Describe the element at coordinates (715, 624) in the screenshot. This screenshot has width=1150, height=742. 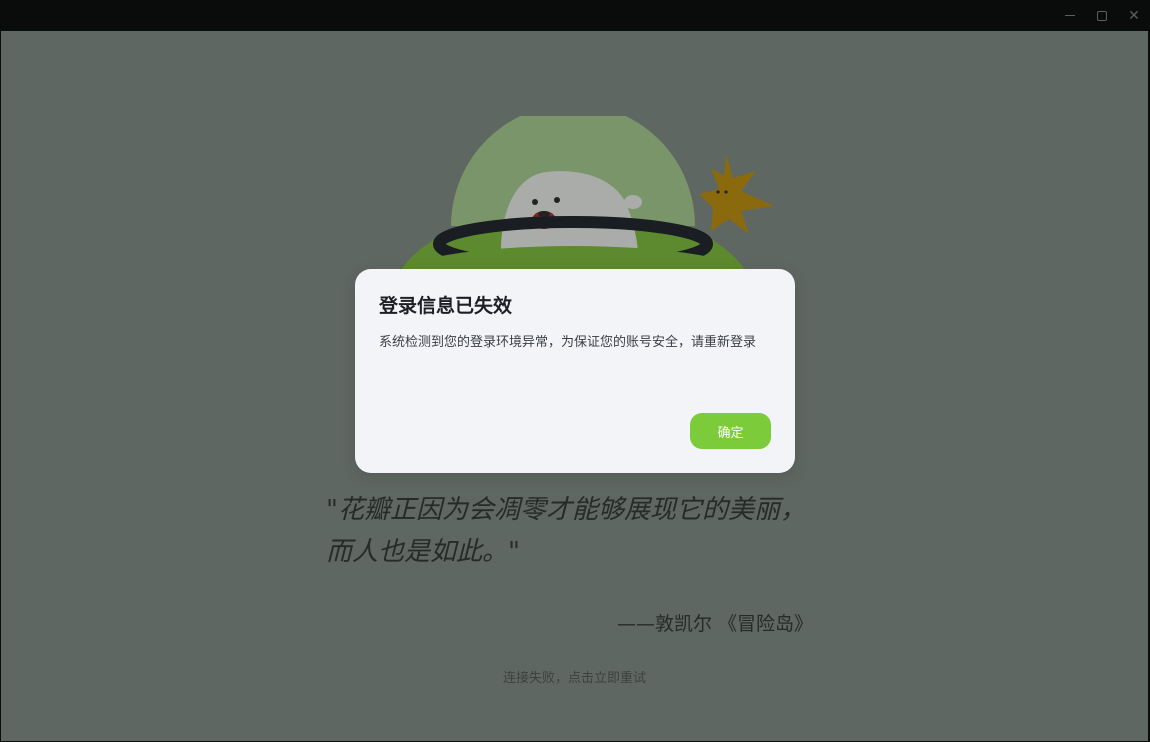
I see `quote-attribution: ——敦凯尔 《冒险岛》` at that location.